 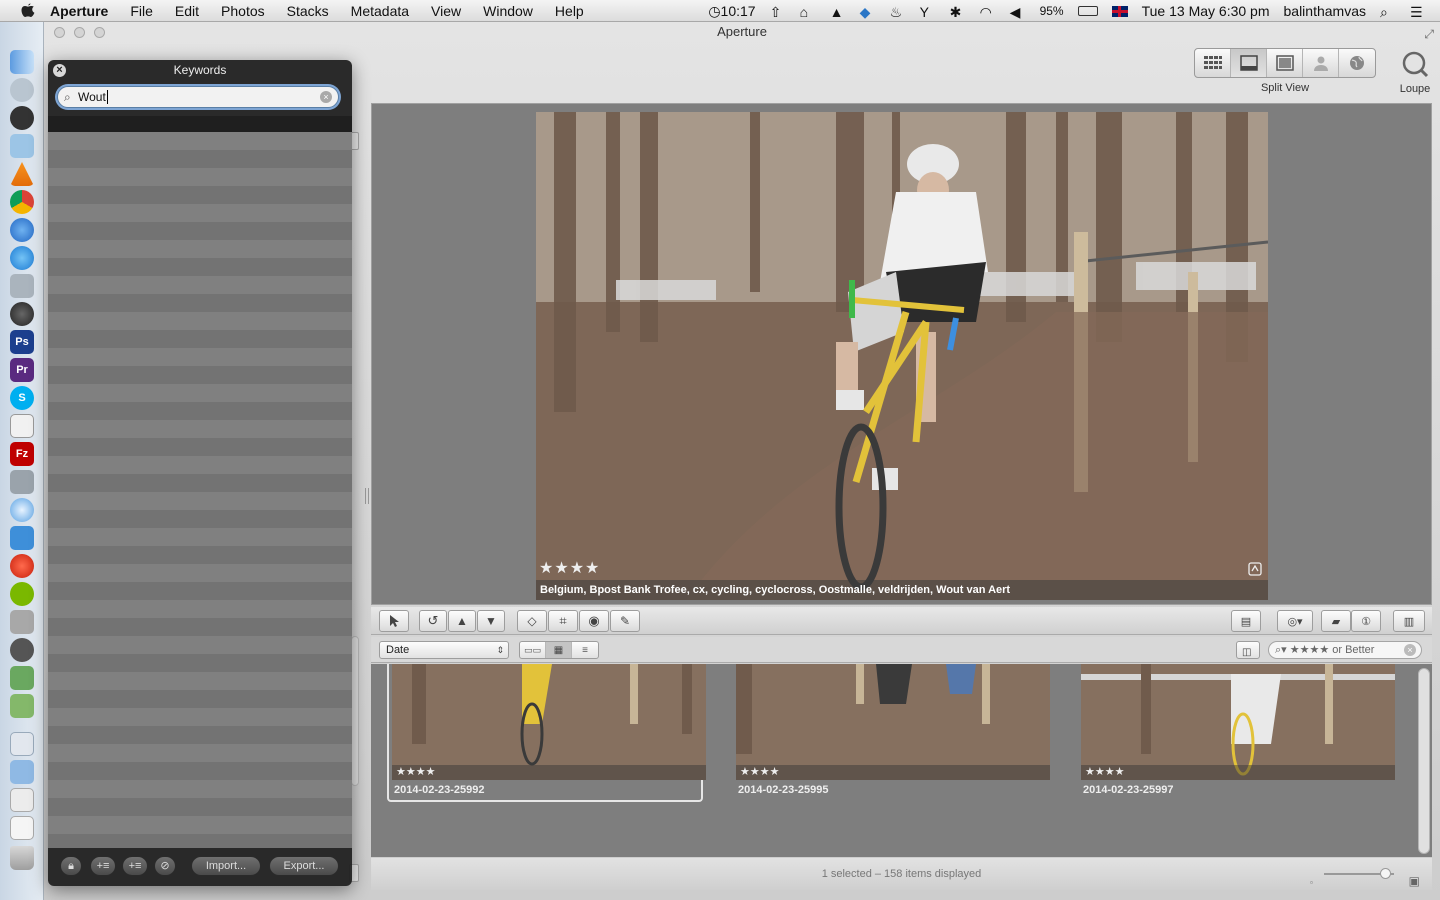 What do you see at coordinates (22, 482) in the screenshot?
I see `installer-icon` at bounding box center [22, 482].